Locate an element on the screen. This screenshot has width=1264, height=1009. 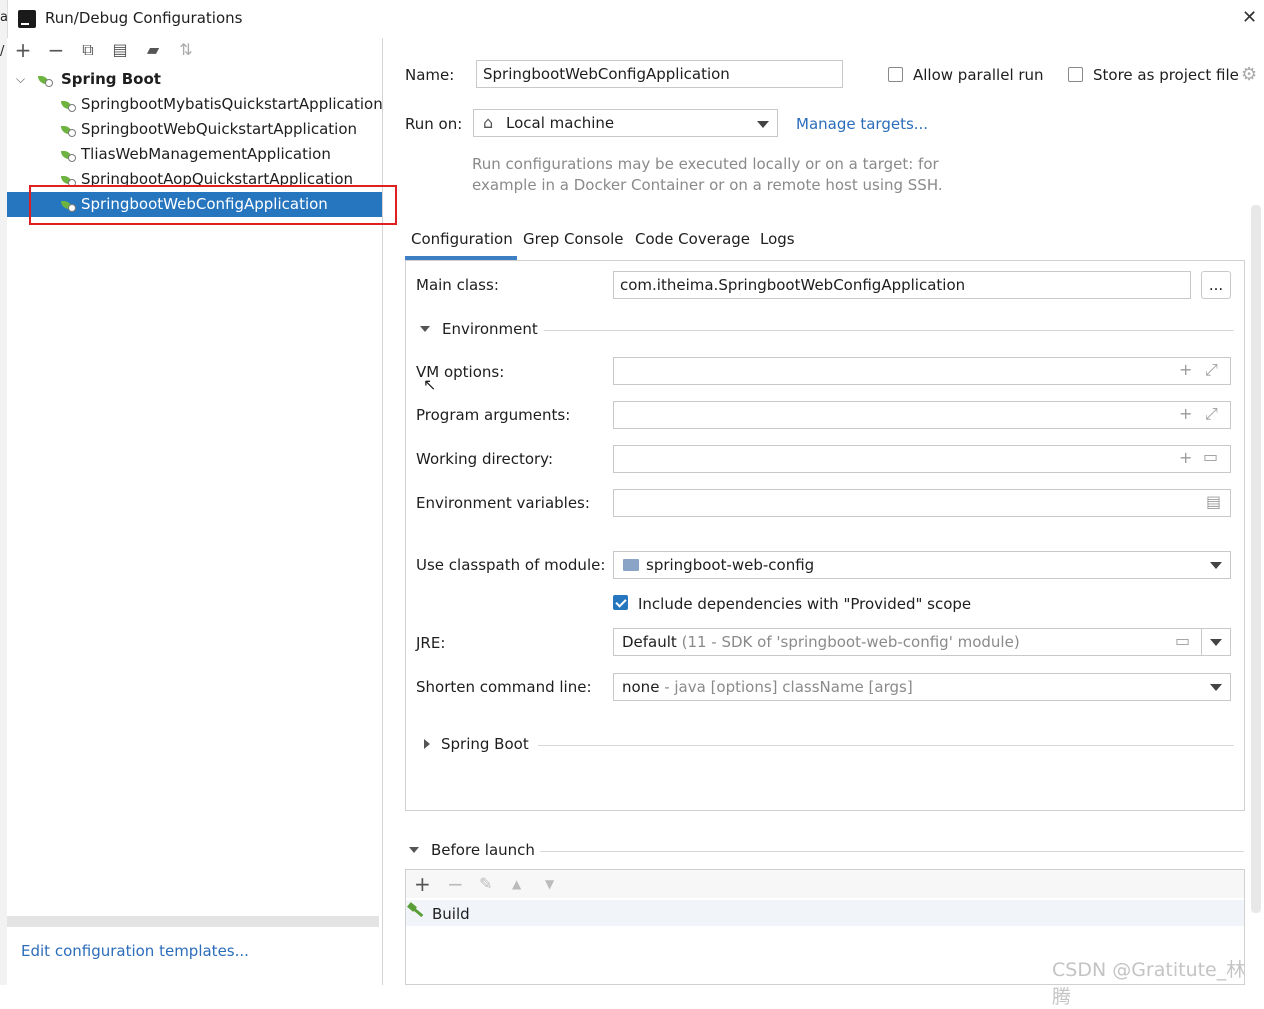
classpath-module-value: springboot-web-config is located at coordinates (730, 565).